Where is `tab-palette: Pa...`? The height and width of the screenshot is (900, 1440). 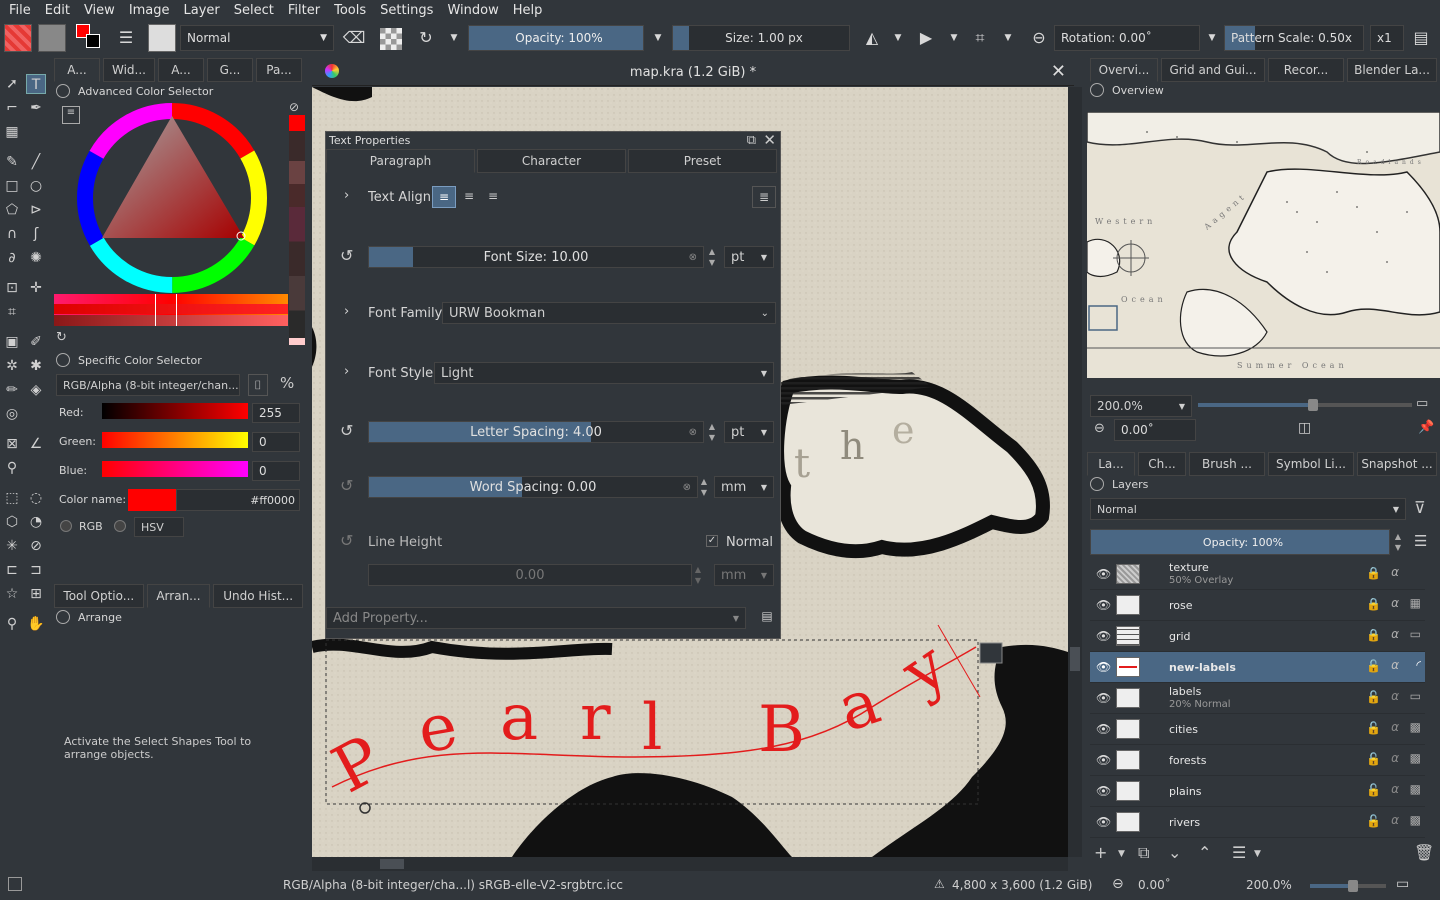 tab-palette: Pa... is located at coordinates (279, 70).